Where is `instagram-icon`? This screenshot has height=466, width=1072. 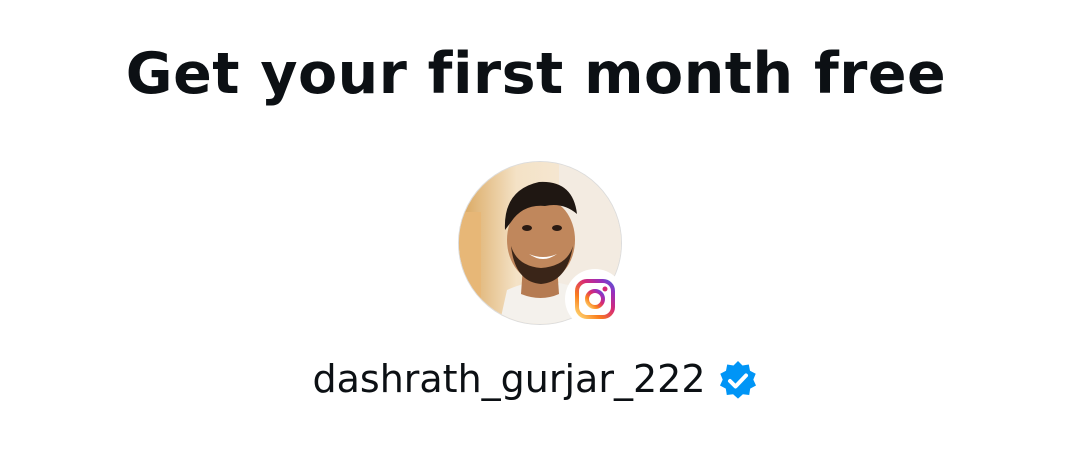 instagram-icon is located at coordinates (595, 299).